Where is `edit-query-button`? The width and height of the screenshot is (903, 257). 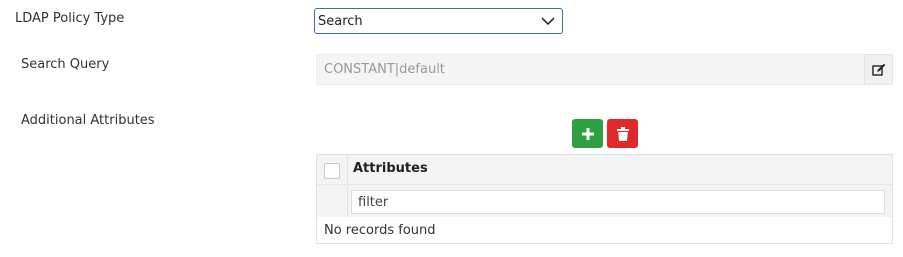 edit-query-button is located at coordinates (878, 69).